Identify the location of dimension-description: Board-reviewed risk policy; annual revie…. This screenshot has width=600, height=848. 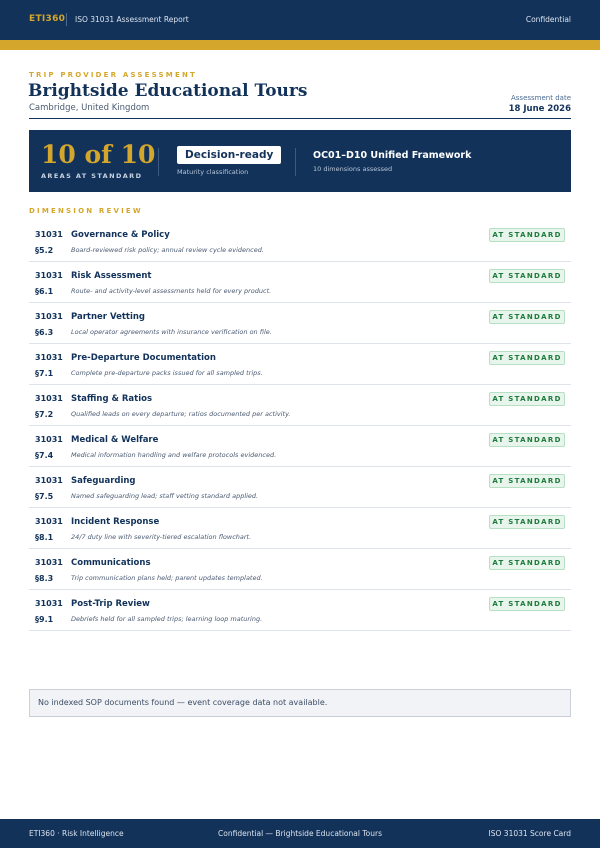
(167, 250).